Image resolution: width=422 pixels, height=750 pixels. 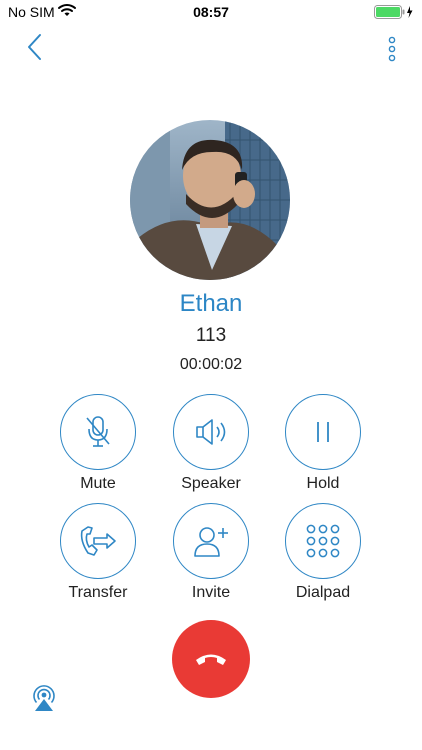 I want to click on dialpad-icon, so click(x=323, y=541).